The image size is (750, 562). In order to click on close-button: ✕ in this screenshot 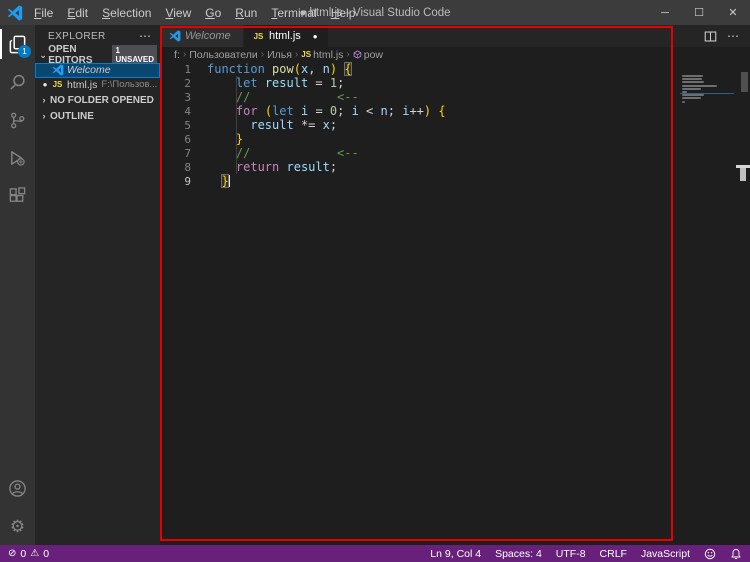, I will do `click(733, 12)`.